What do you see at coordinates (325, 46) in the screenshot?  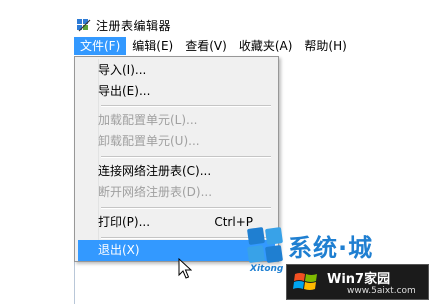 I see `menu-help: 帮助(H)` at bounding box center [325, 46].